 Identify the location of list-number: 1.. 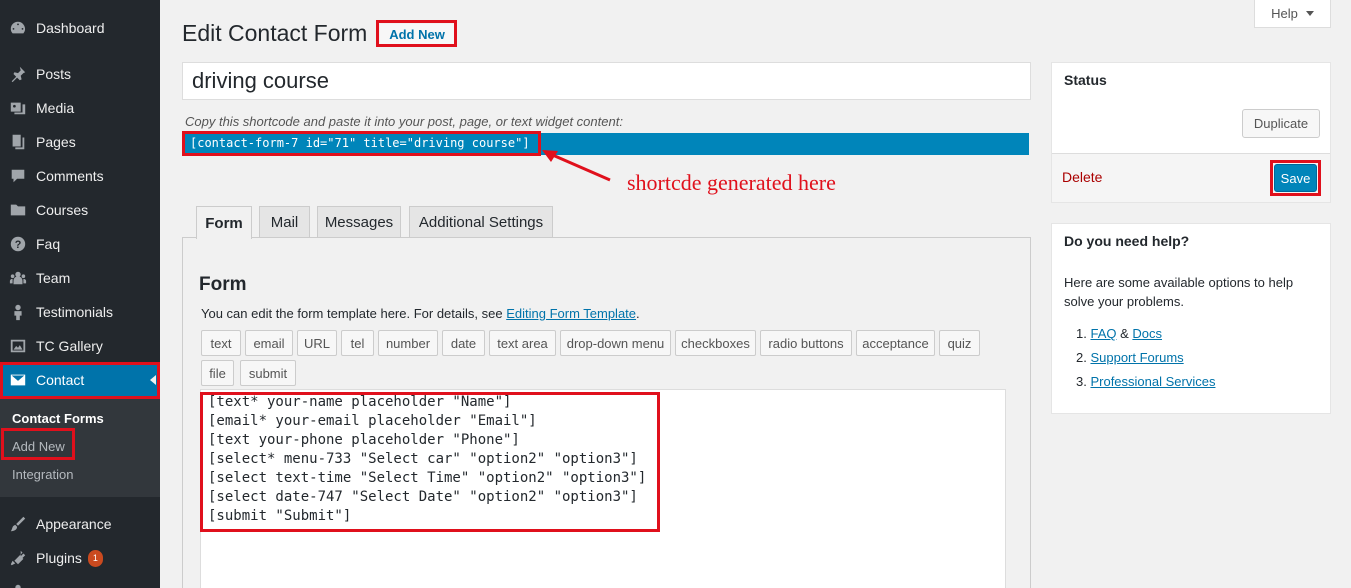
(1081, 333).